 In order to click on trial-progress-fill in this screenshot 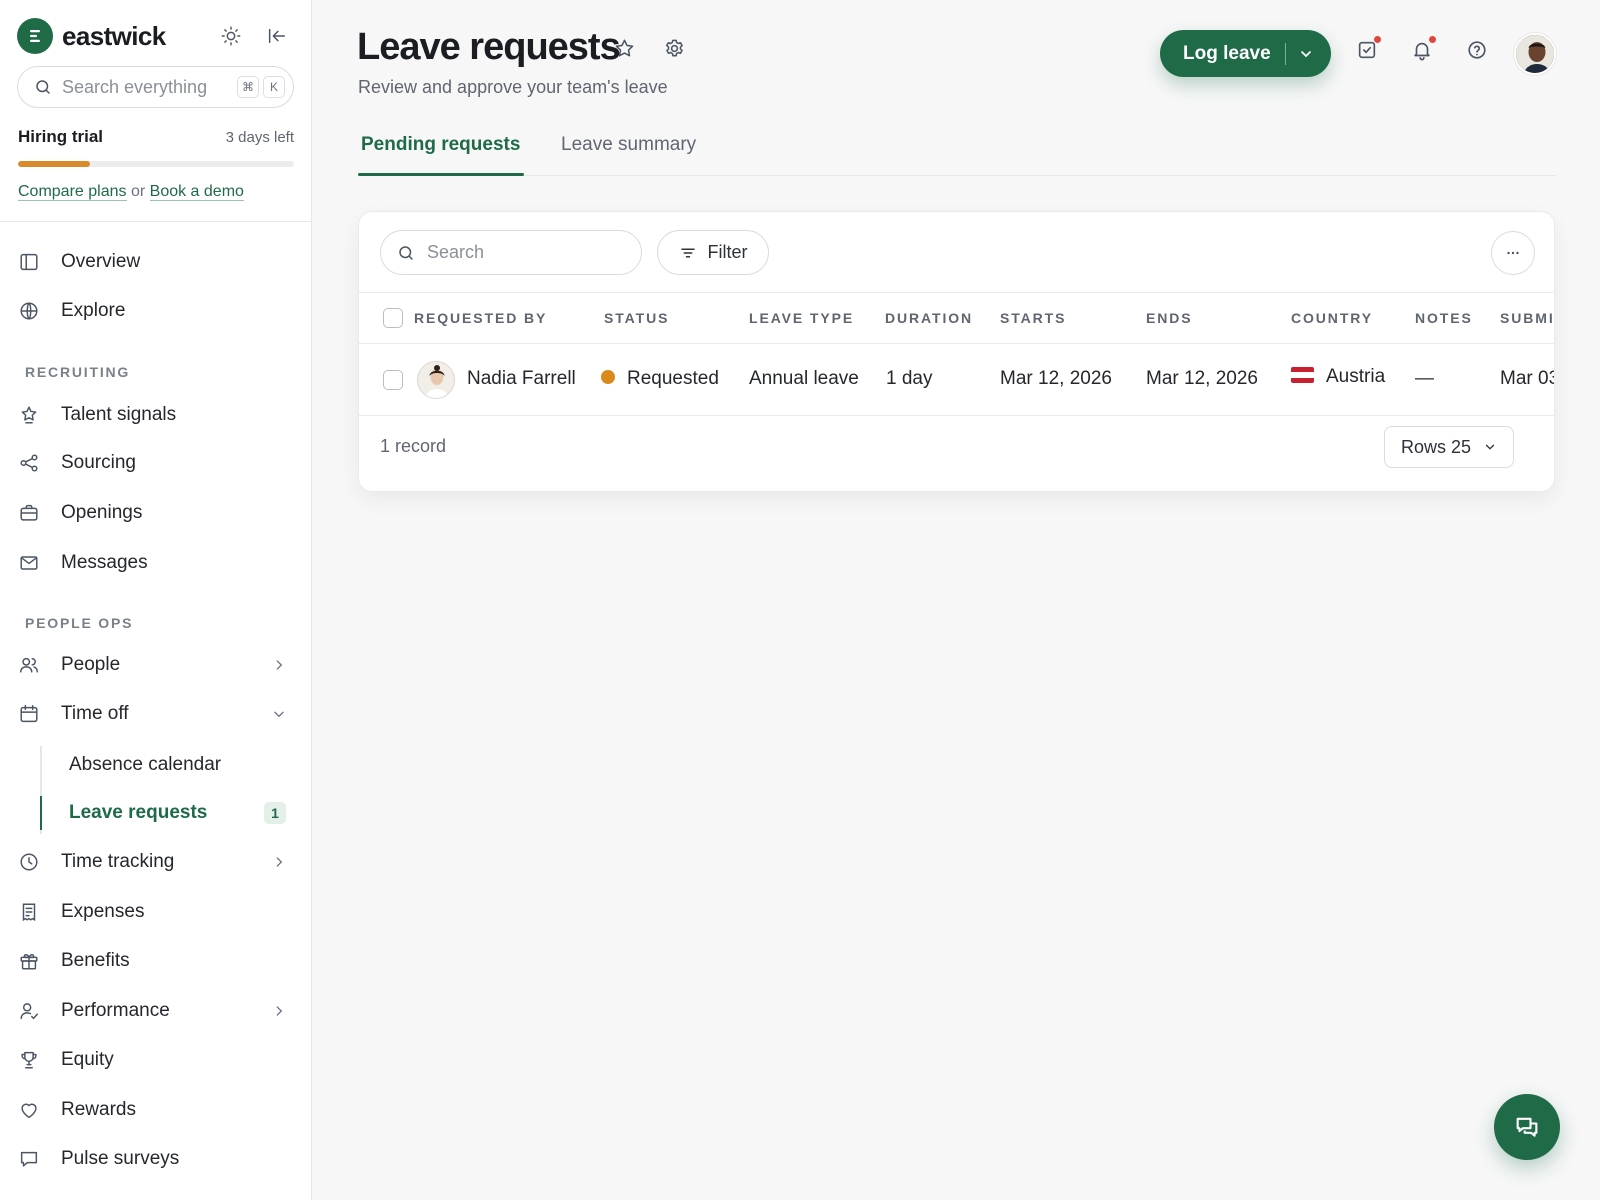, I will do `click(54, 164)`.